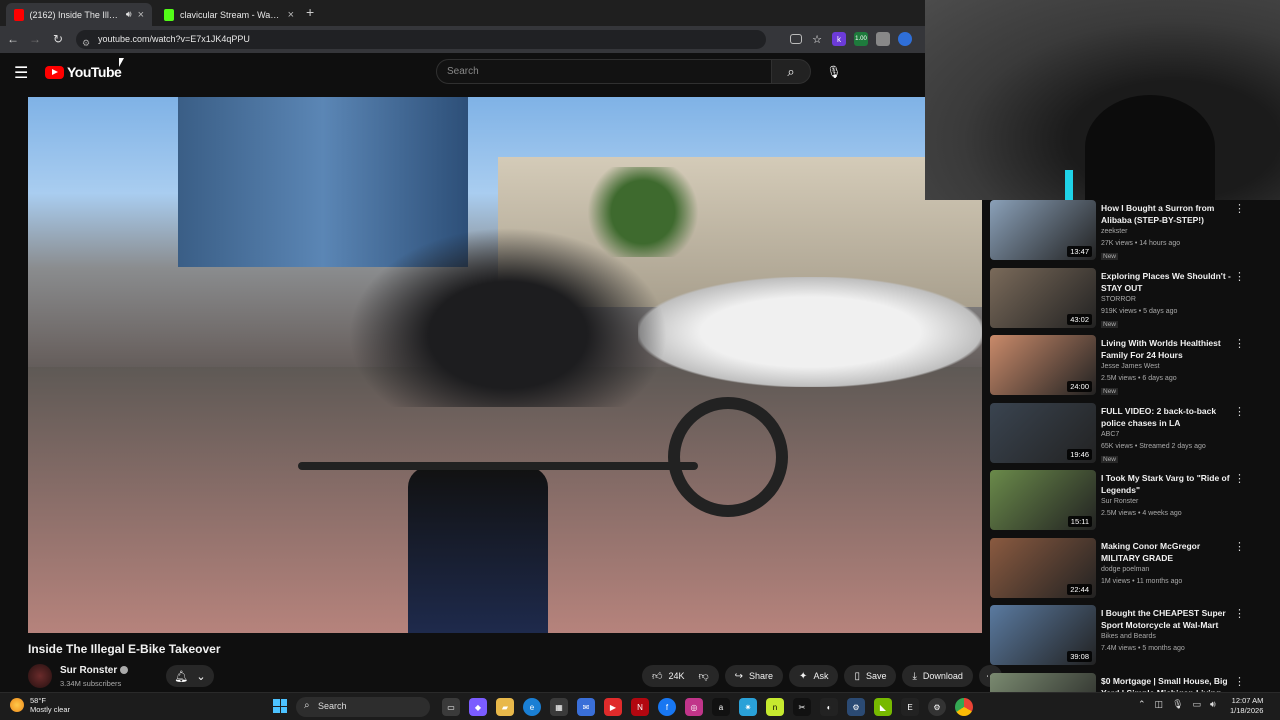 The width and height of the screenshot is (1280, 720). I want to click on amazon-icon: a, so click(721, 707).